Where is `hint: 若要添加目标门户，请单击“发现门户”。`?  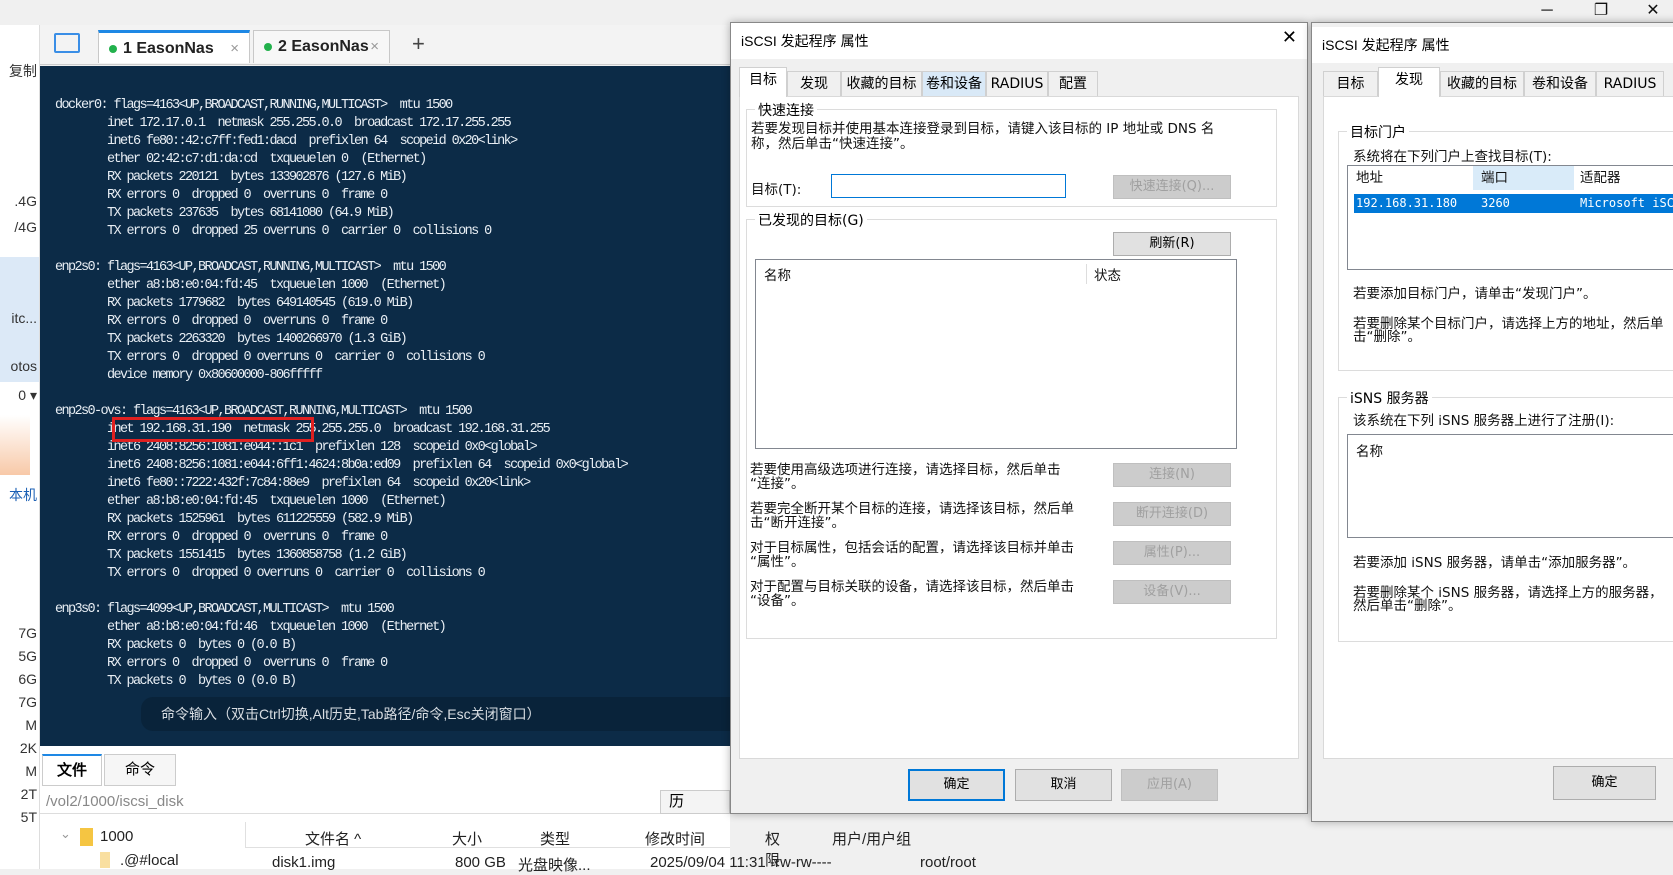 hint: 若要添加目标门户，请单击“发现门户”。 is located at coordinates (1475, 294).